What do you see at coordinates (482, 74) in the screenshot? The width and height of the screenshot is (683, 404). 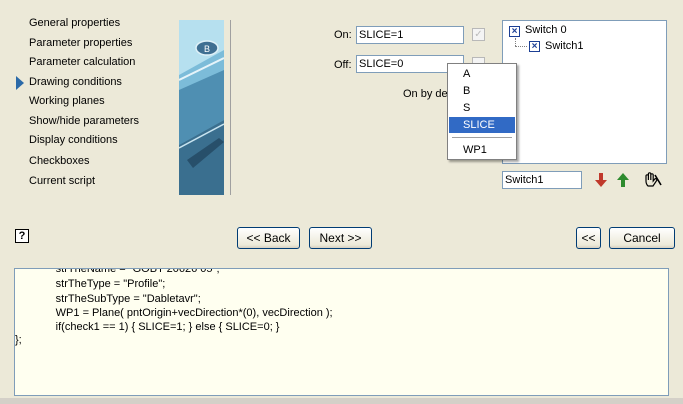 I see `dropdown-item-a: A` at bounding box center [482, 74].